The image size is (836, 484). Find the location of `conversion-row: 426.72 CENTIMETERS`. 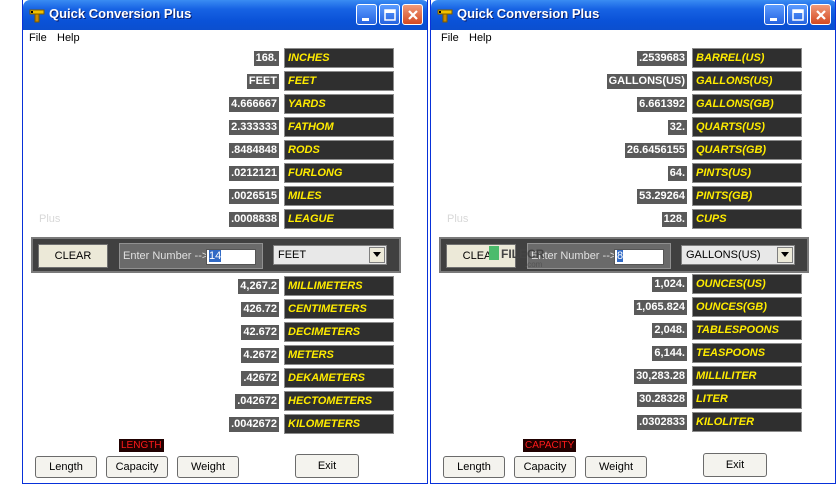

conversion-row: 426.72 CENTIMETERS is located at coordinates (225, 309).